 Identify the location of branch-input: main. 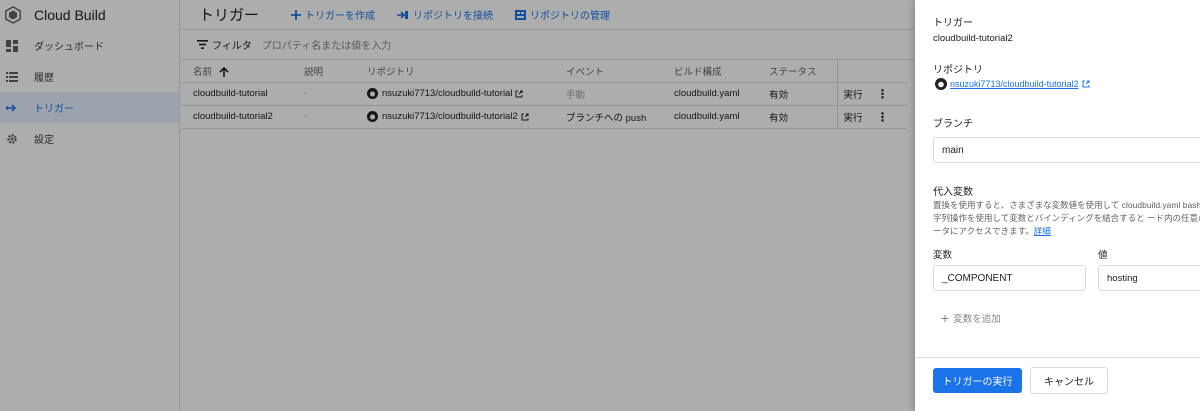
(1066, 150).